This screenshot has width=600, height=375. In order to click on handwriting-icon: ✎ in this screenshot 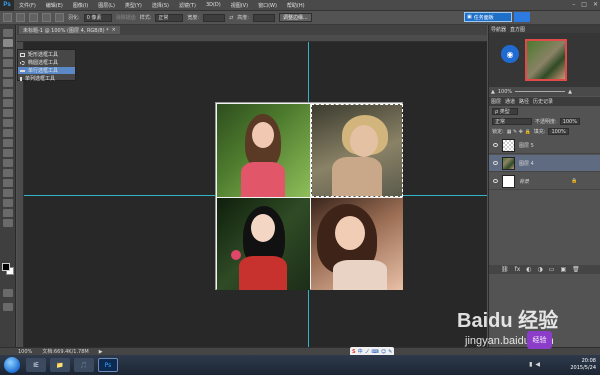, I will do `click(390, 352)`.